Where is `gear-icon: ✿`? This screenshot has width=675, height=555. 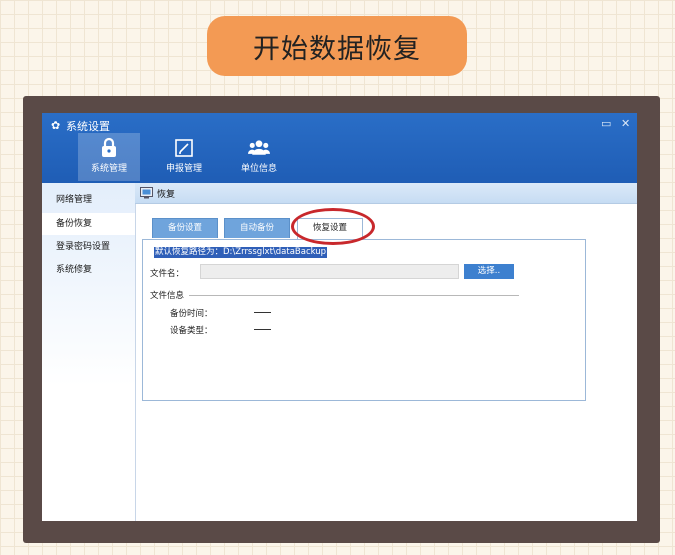
gear-icon: ✿ is located at coordinates (56, 125).